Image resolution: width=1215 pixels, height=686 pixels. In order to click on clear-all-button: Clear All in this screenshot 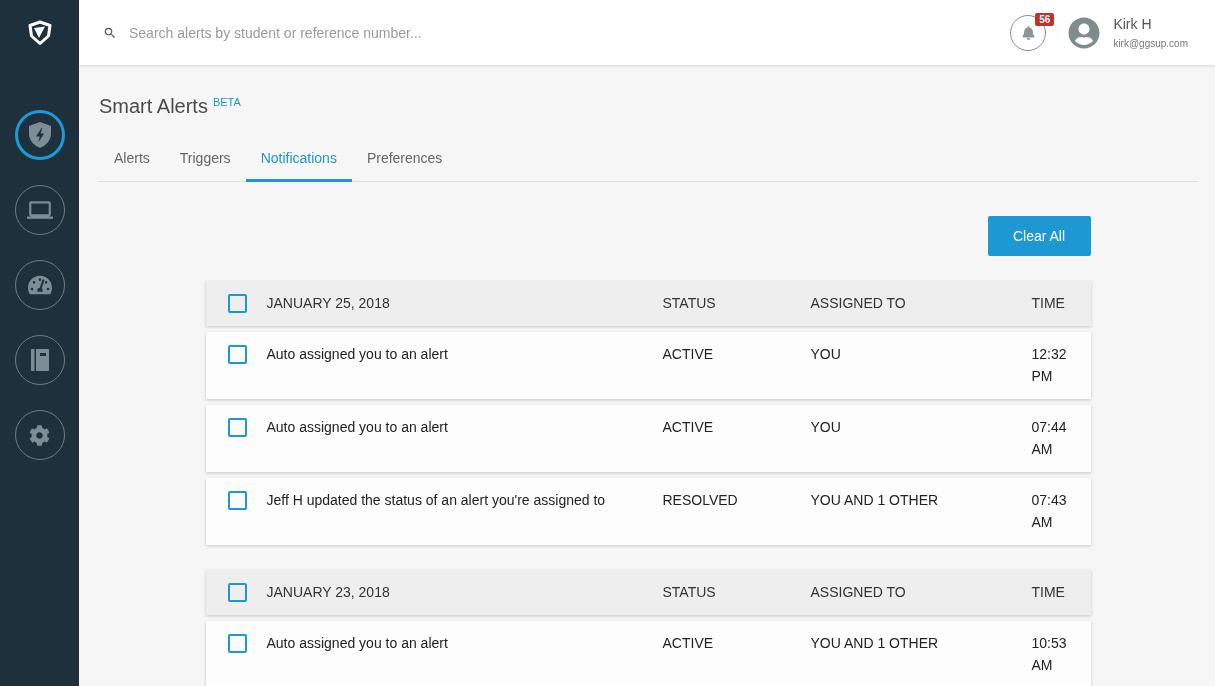, I will do `click(1039, 236)`.